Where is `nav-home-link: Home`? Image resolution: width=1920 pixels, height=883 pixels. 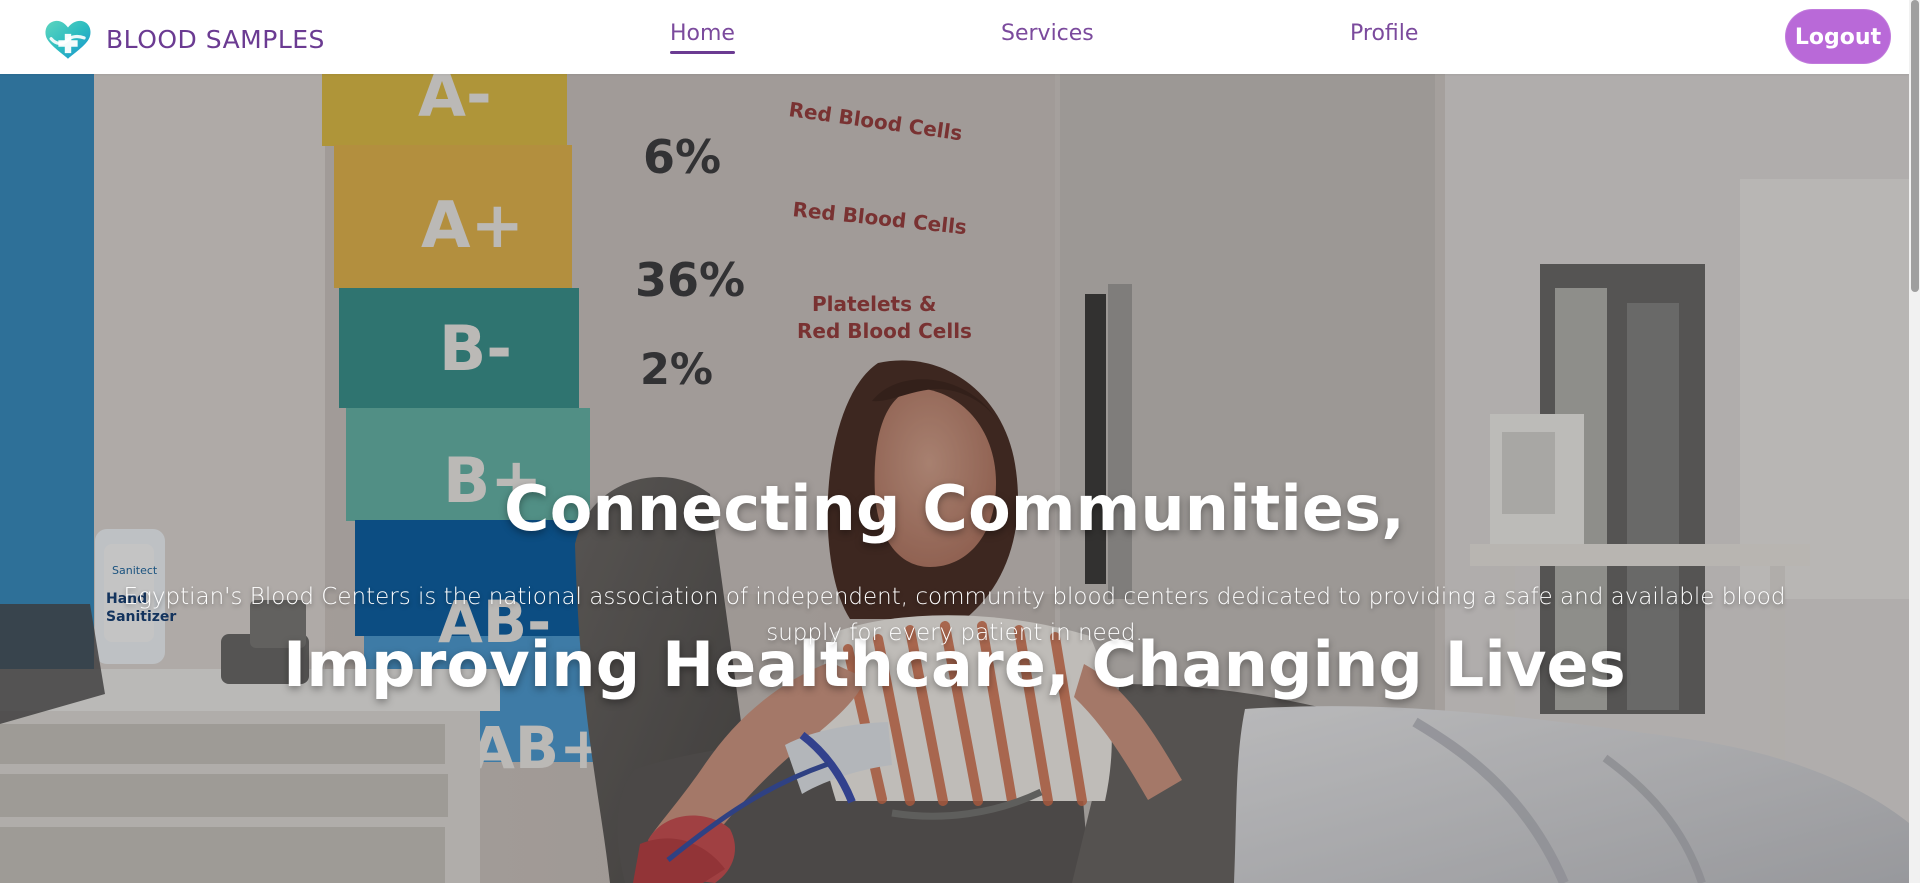
nav-home-link: Home is located at coordinates (702, 38).